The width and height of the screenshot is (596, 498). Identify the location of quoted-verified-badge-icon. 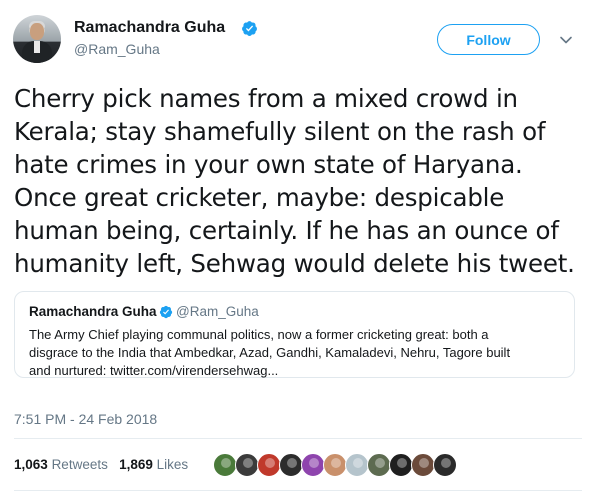
(166, 312).